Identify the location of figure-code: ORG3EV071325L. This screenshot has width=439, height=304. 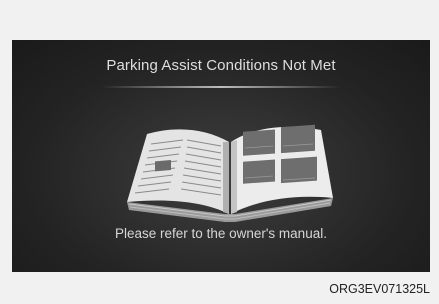
(379, 289).